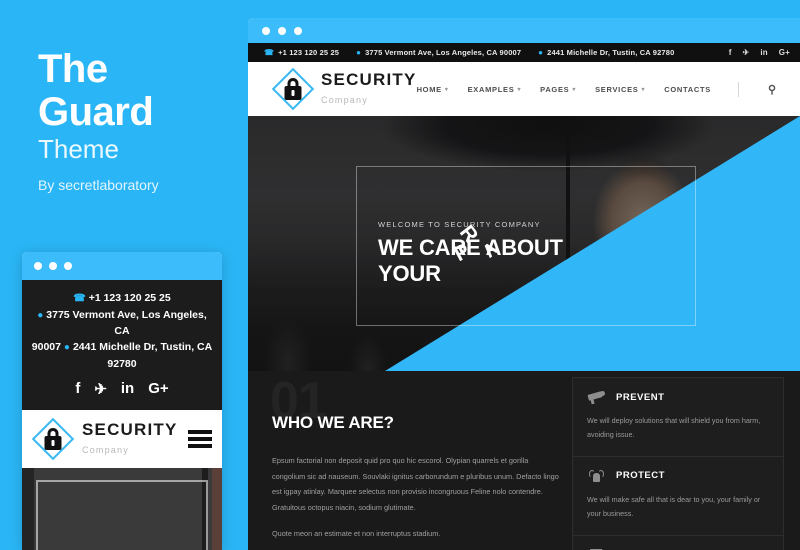 Image resolution: width=800 pixels, height=550 pixels. I want to click on mobile-hero-image, so click(122, 509).